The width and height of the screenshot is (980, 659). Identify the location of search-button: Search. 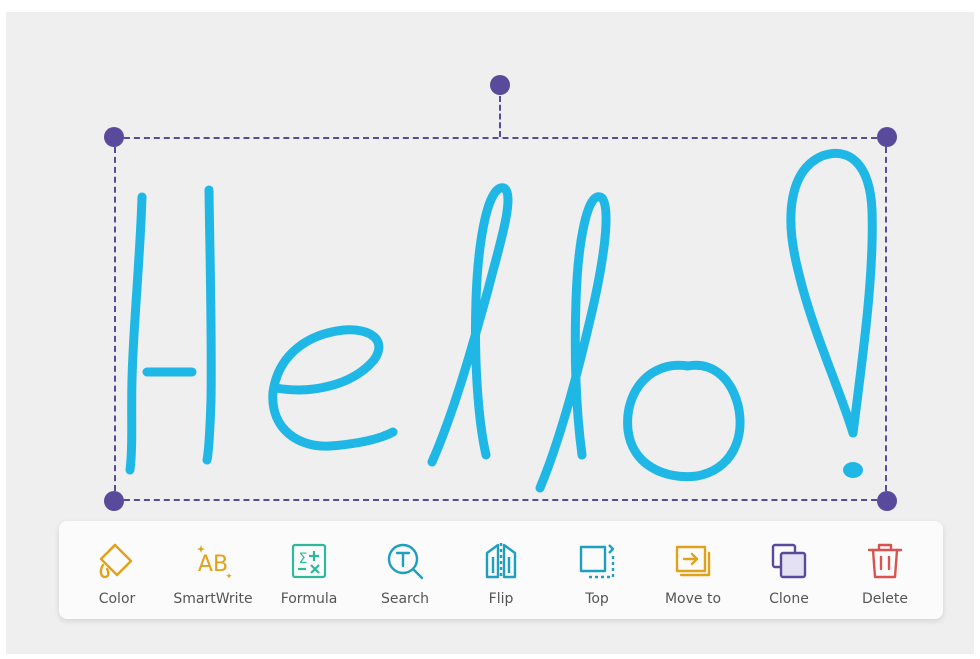
(405, 570).